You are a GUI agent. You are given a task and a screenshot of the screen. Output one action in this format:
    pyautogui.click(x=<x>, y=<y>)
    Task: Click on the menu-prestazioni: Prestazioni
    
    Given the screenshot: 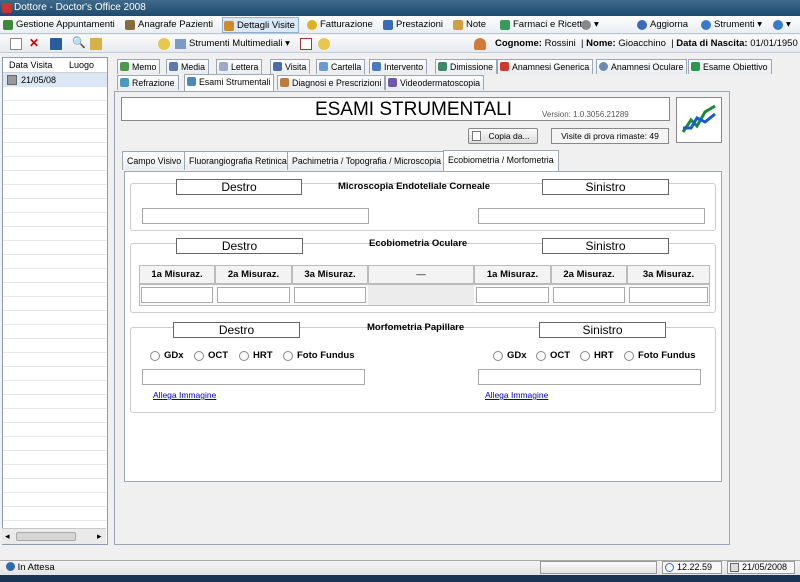 What is the action you would take?
    pyautogui.click(x=412, y=25)
    